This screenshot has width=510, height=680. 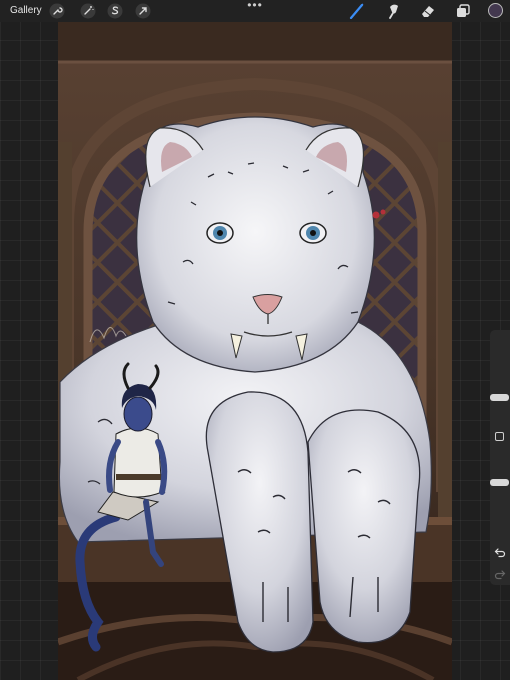 What do you see at coordinates (143, 11) in the screenshot?
I see `transform-arrow-icon` at bounding box center [143, 11].